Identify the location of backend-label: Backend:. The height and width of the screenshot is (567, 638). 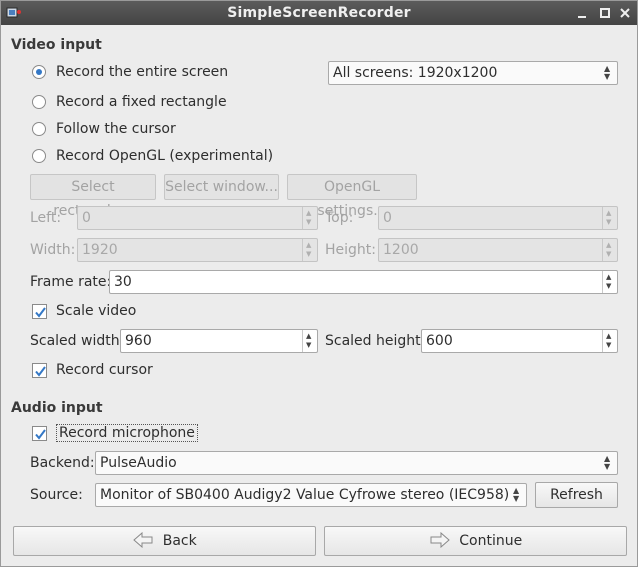
(62, 463).